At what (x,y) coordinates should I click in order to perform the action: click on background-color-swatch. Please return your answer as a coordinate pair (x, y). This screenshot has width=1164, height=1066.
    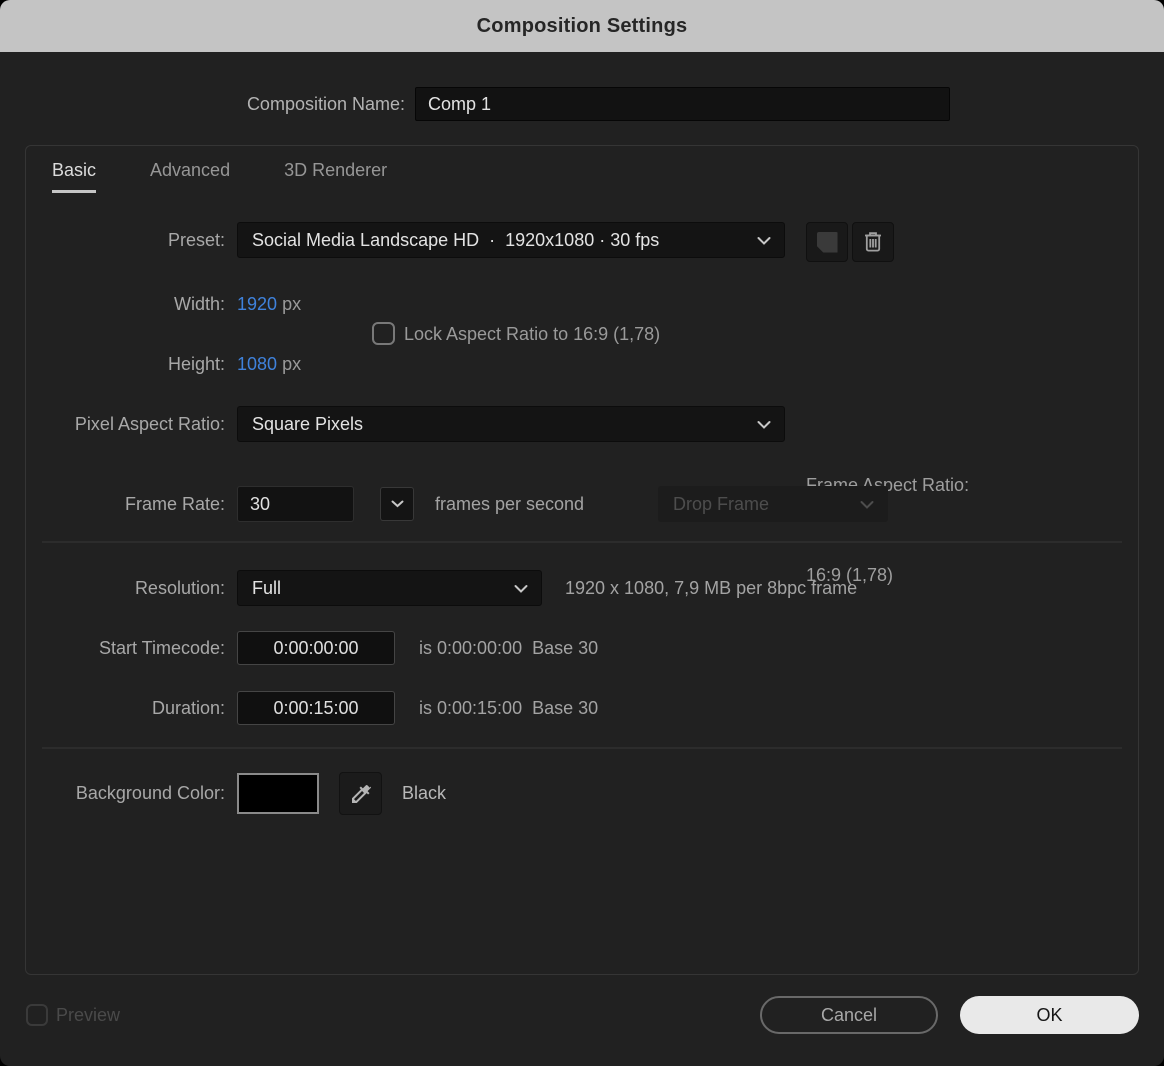
    Looking at the image, I should click on (278, 793).